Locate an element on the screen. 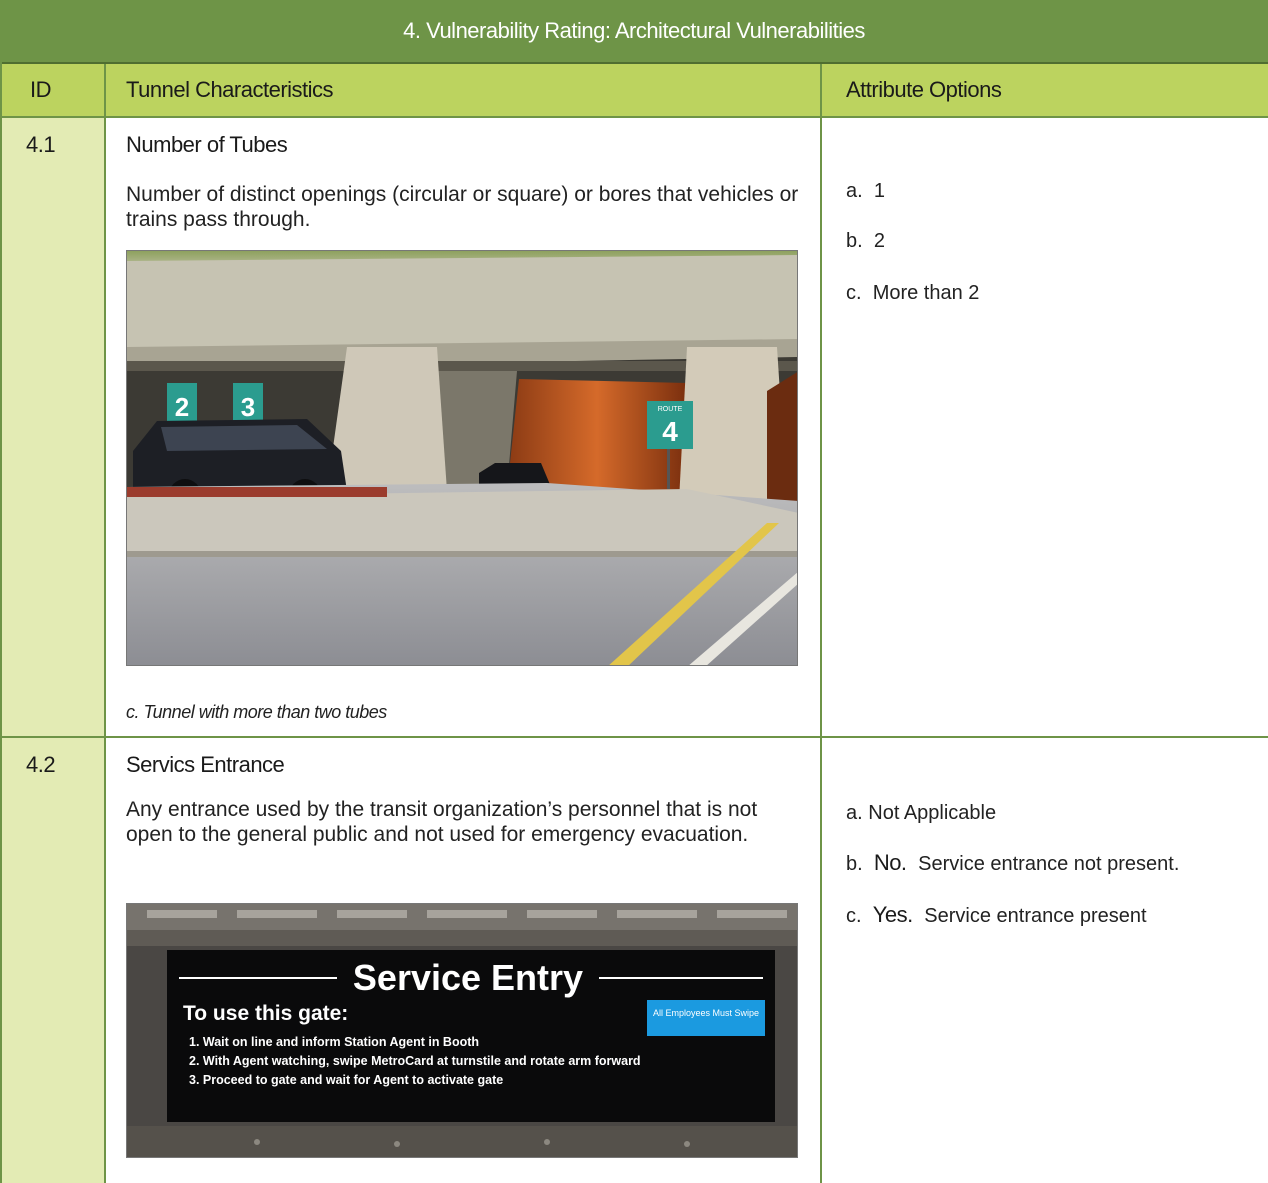  column-divider-id is located at coordinates (105, 623).